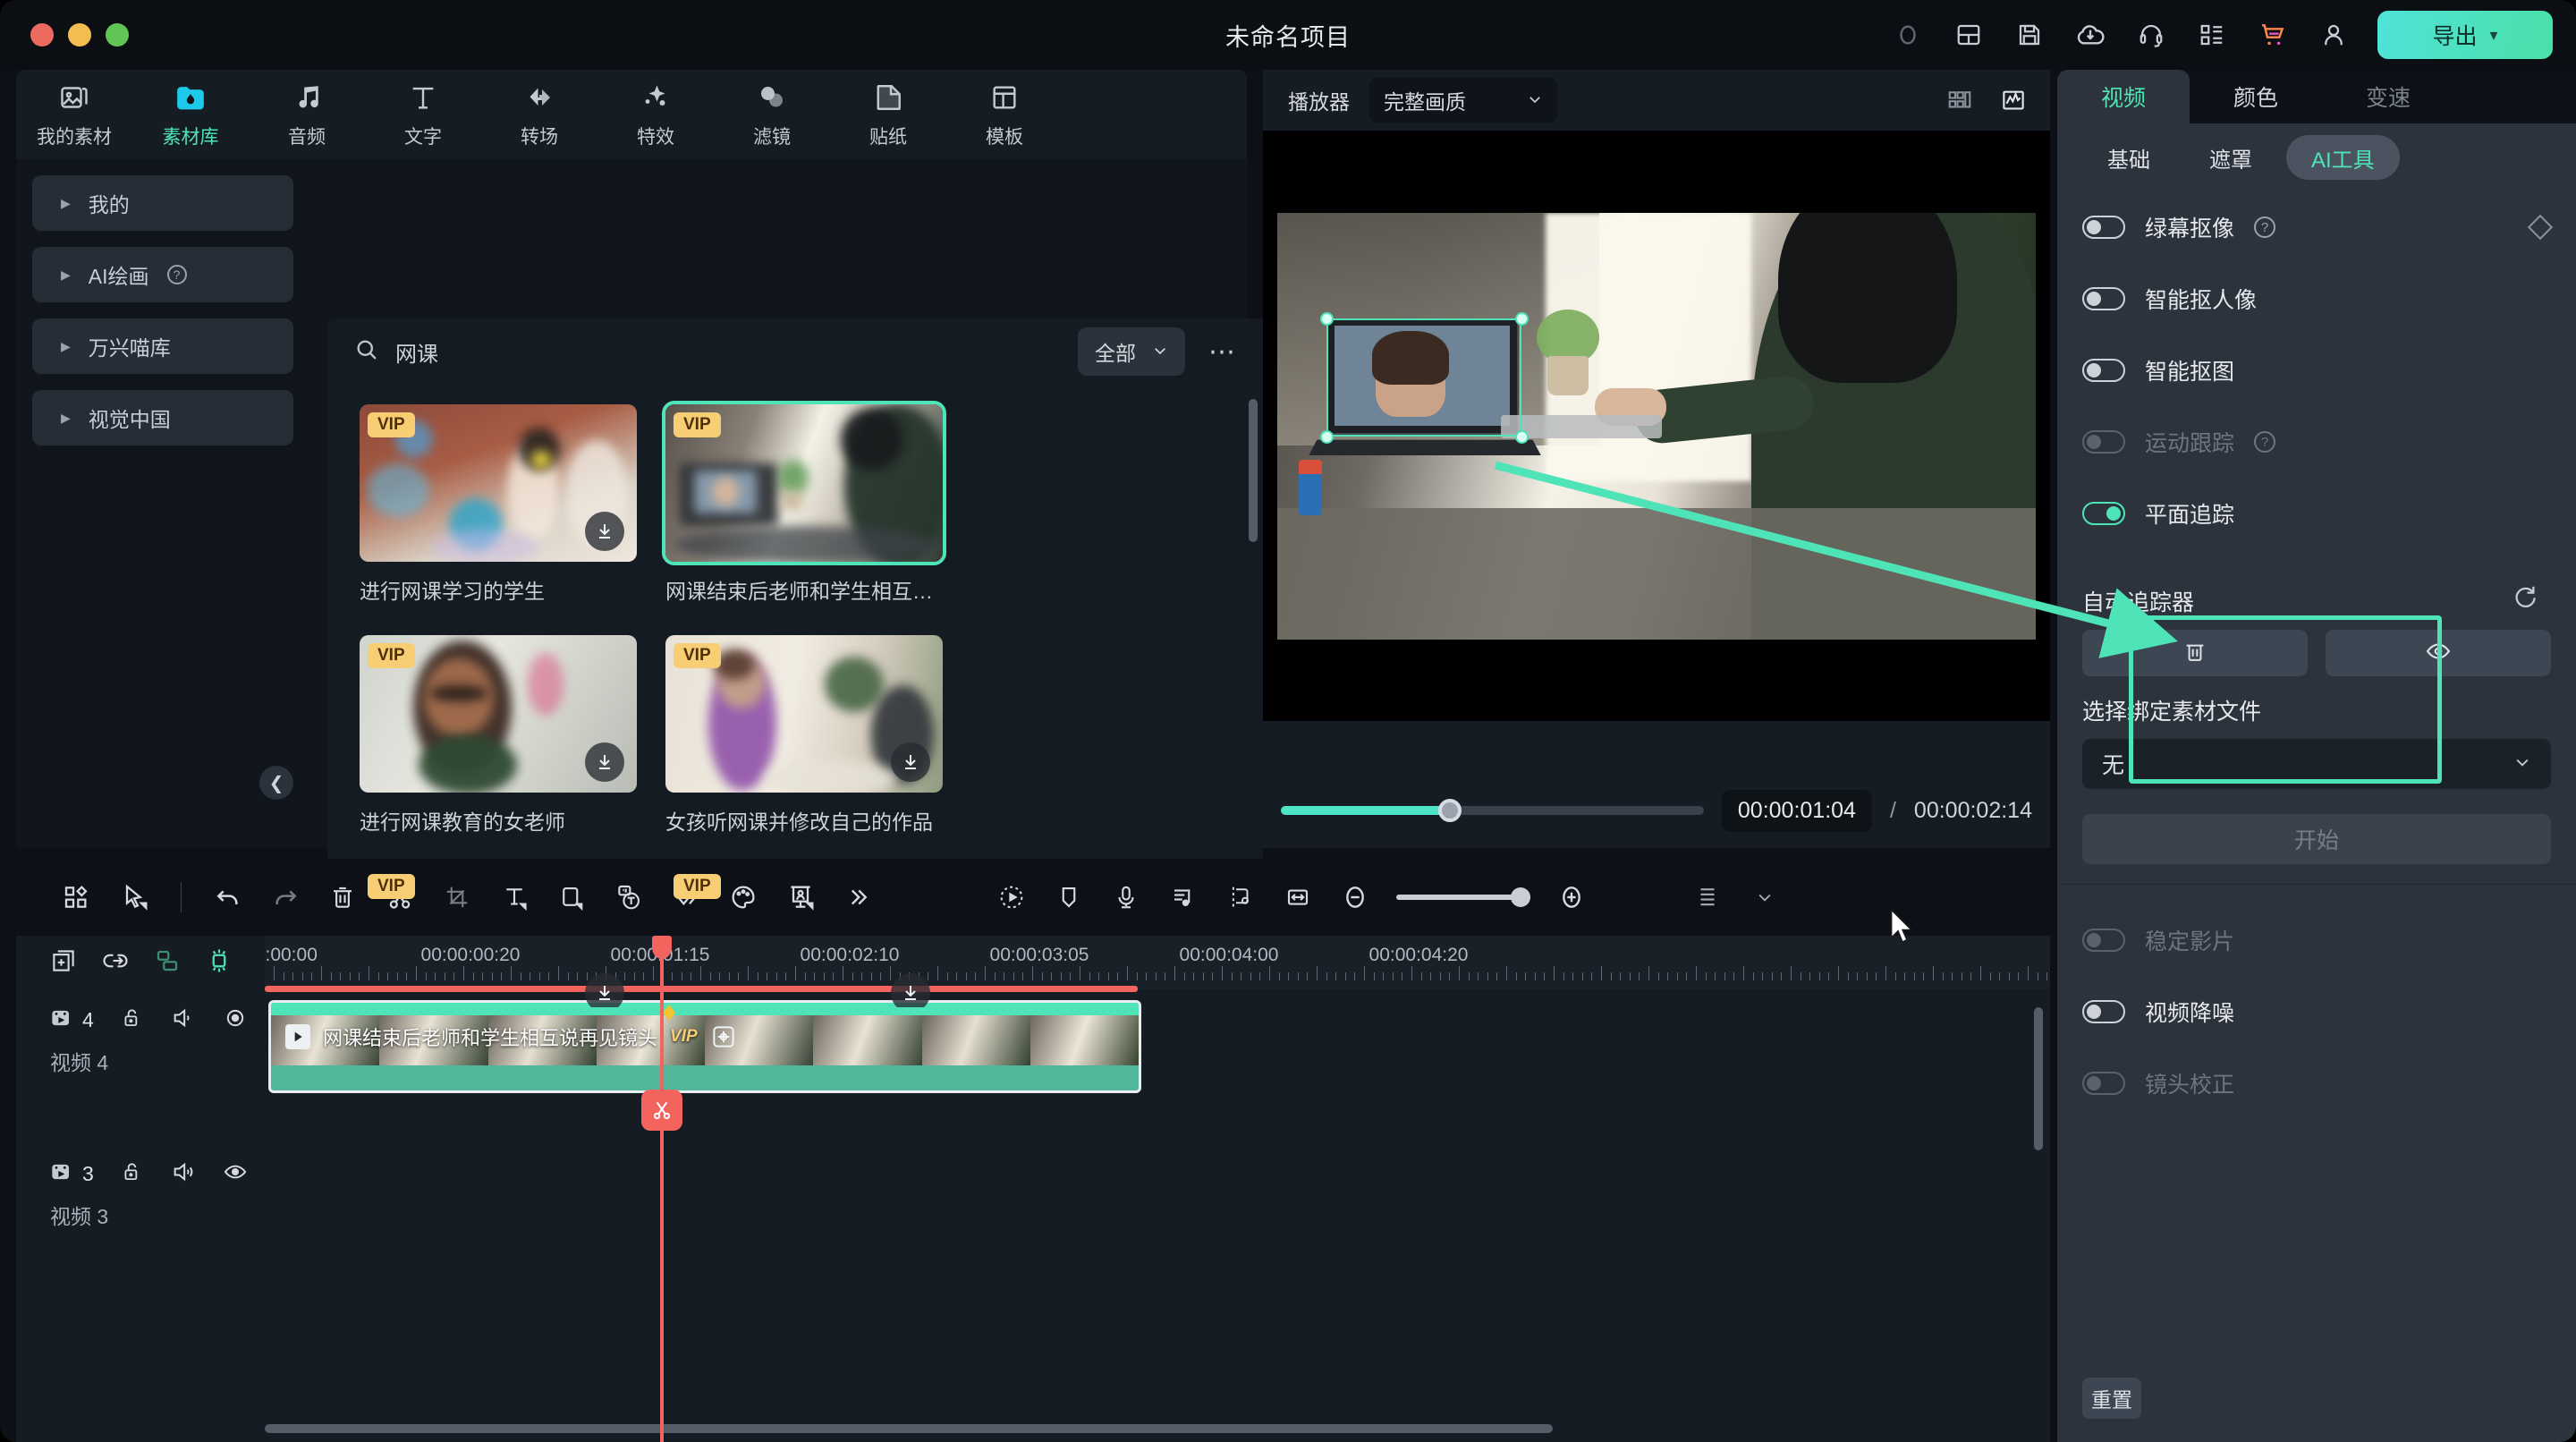 This screenshot has width=2576, height=1442. I want to click on fit-timeline-icon, so click(1297, 897).